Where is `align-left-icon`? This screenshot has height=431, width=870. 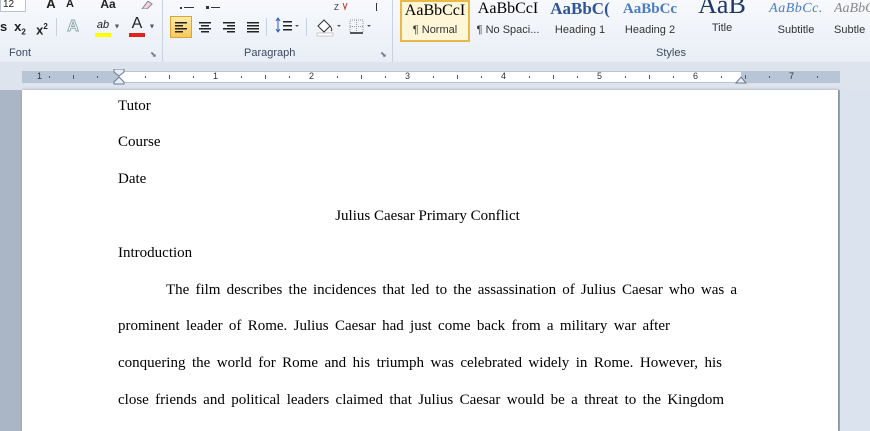
align-left-icon is located at coordinates (181, 27).